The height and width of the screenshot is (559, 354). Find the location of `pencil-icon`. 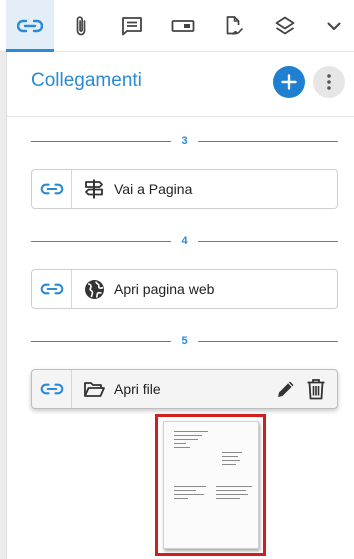

pencil-icon is located at coordinates (286, 389).